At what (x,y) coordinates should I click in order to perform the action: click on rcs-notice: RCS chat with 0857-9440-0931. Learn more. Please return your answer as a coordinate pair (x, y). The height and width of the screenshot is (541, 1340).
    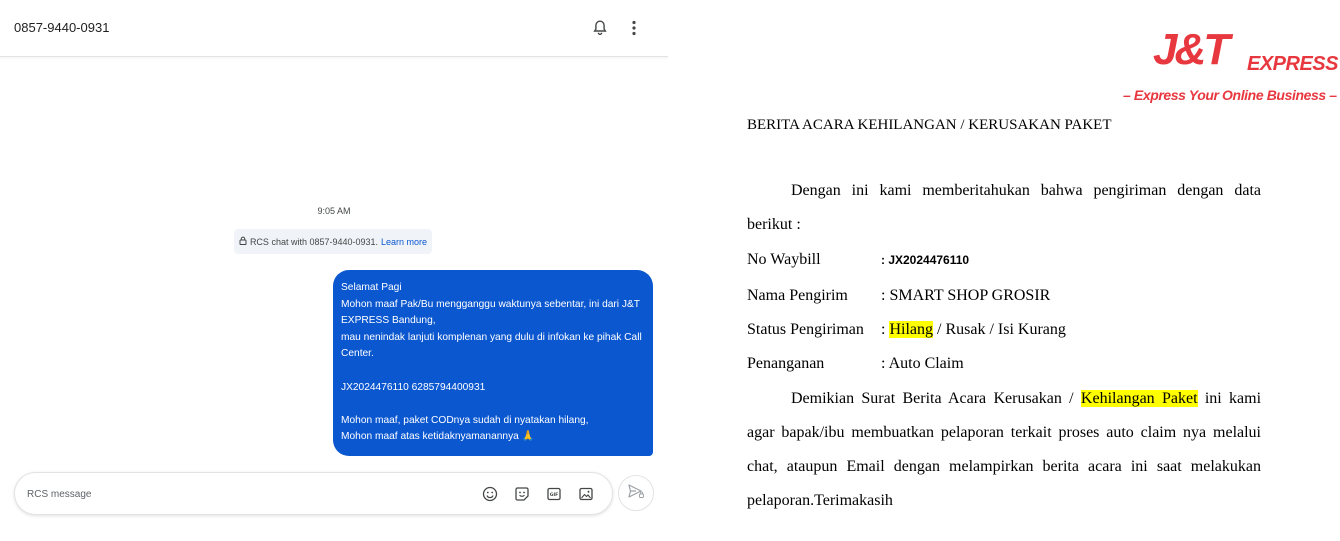
    Looking at the image, I should click on (333, 241).